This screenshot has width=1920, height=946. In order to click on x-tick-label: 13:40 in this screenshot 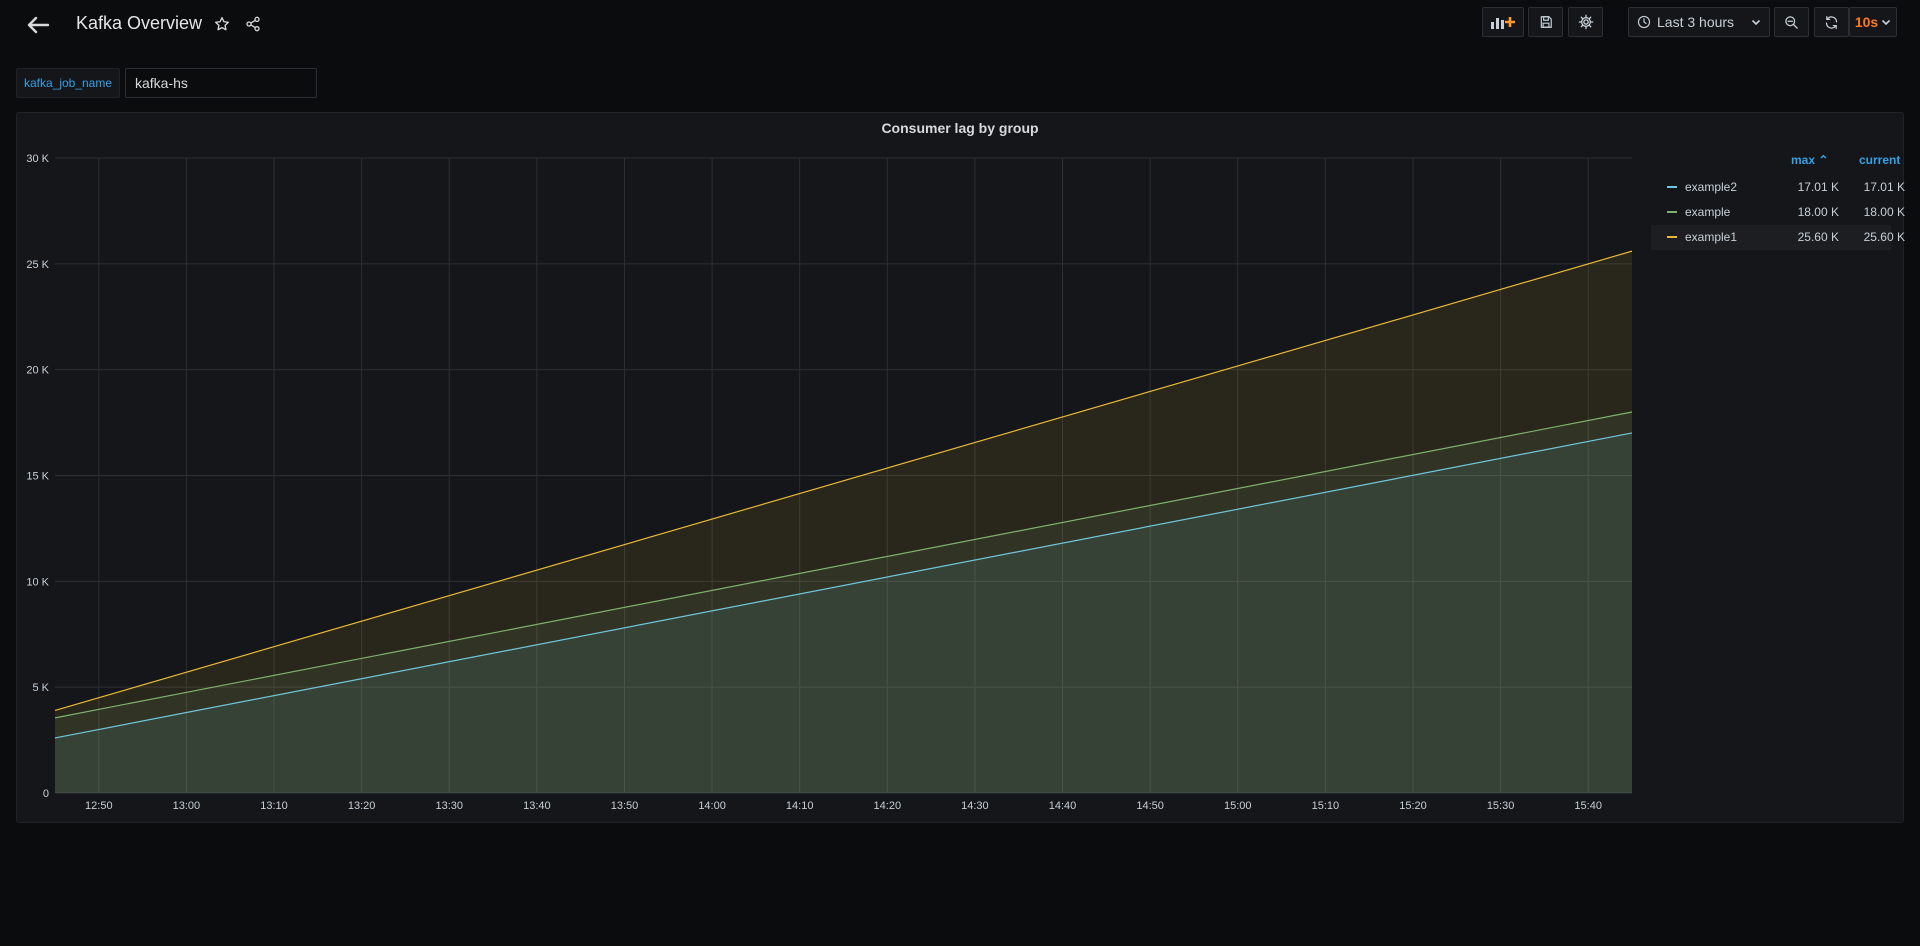, I will do `click(537, 806)`.